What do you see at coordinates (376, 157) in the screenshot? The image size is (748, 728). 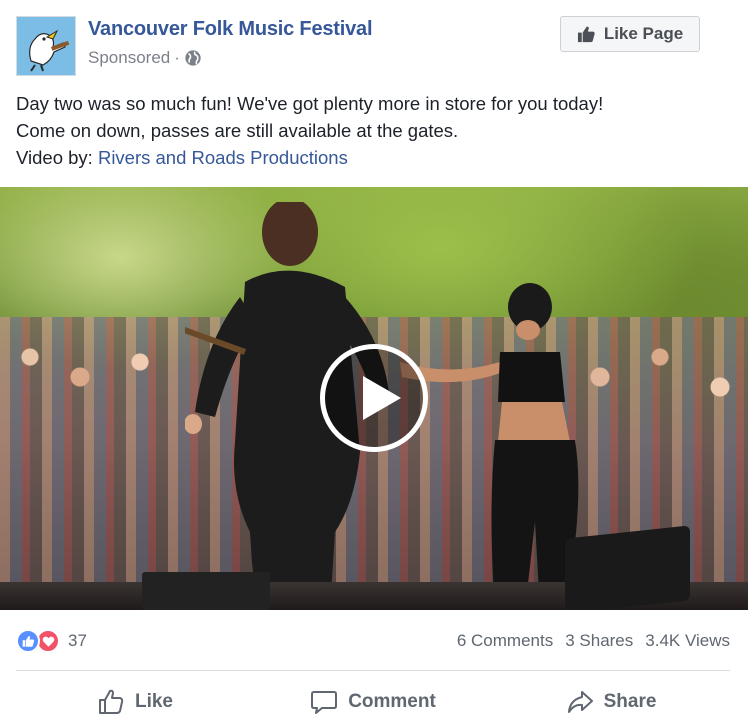 I see `video-credit: Video by: Rivers and Roads Productions` at bounding box center [376, 157].